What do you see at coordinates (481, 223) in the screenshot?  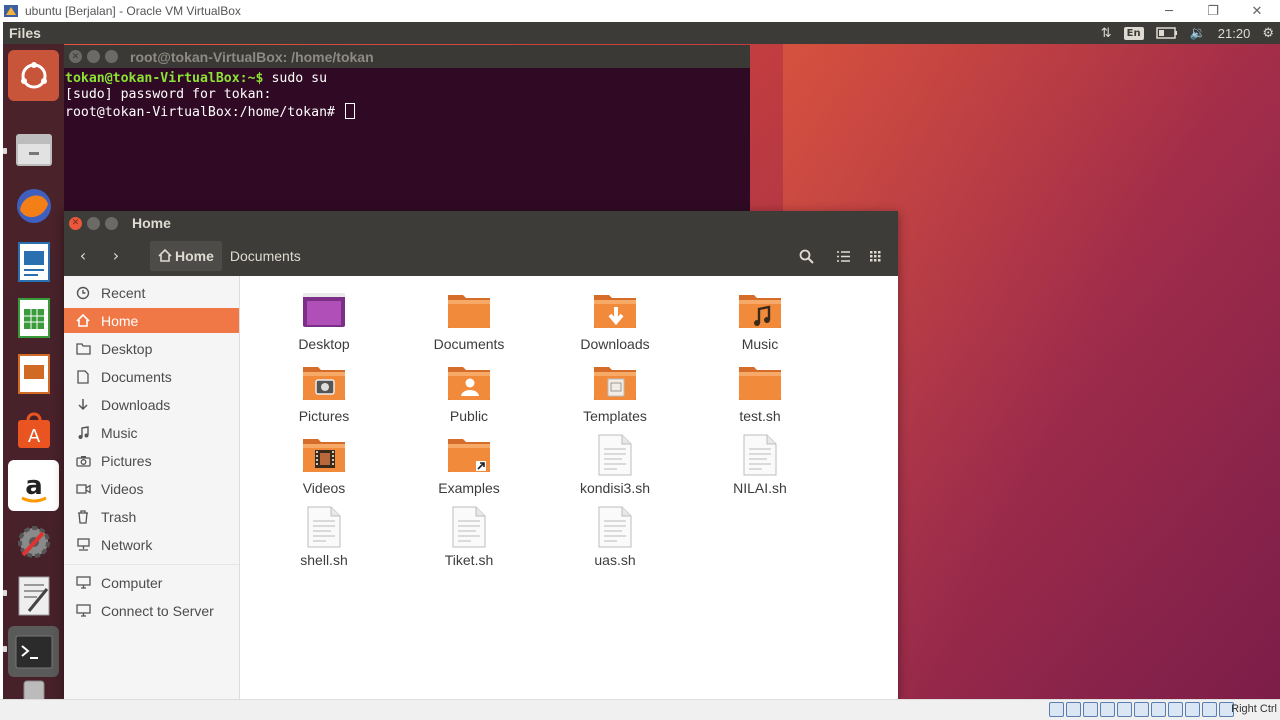 I see `files-titlebar: ✕ Home` at bounding box center [481, 223].